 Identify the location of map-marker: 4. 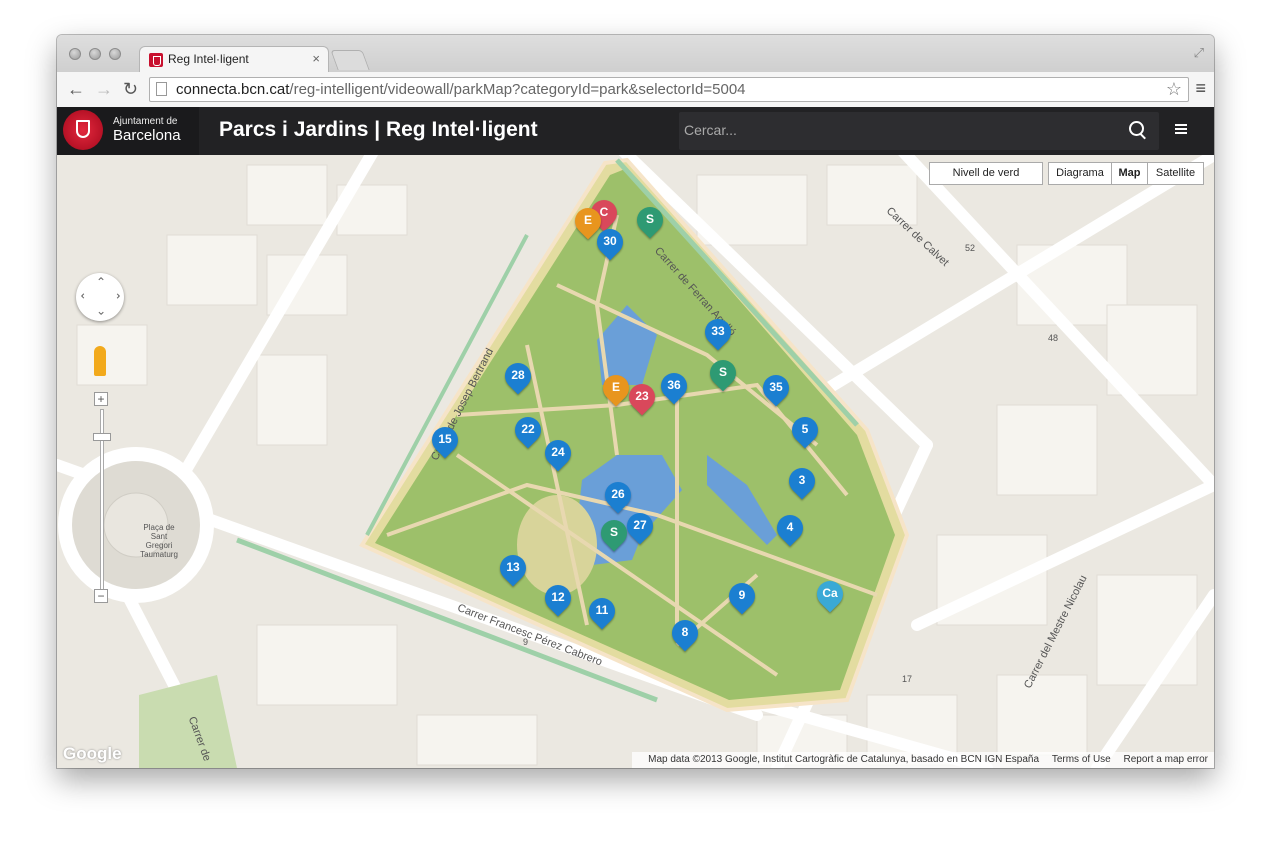
(790, 529).